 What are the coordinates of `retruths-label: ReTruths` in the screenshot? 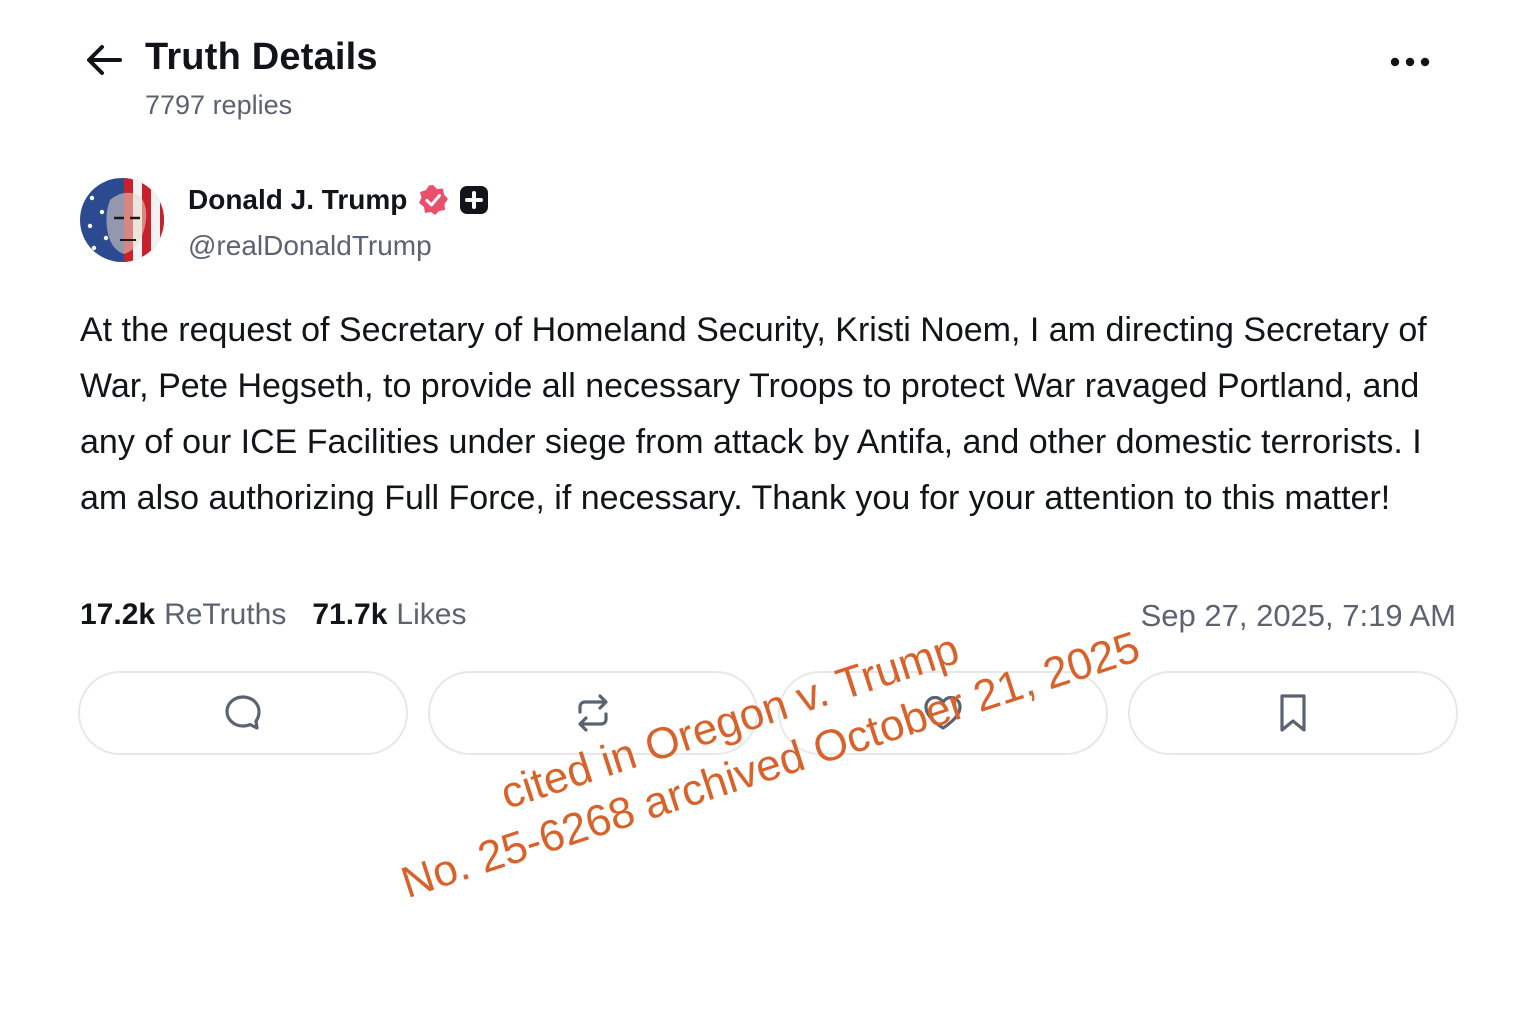 It's located at (225, 614).